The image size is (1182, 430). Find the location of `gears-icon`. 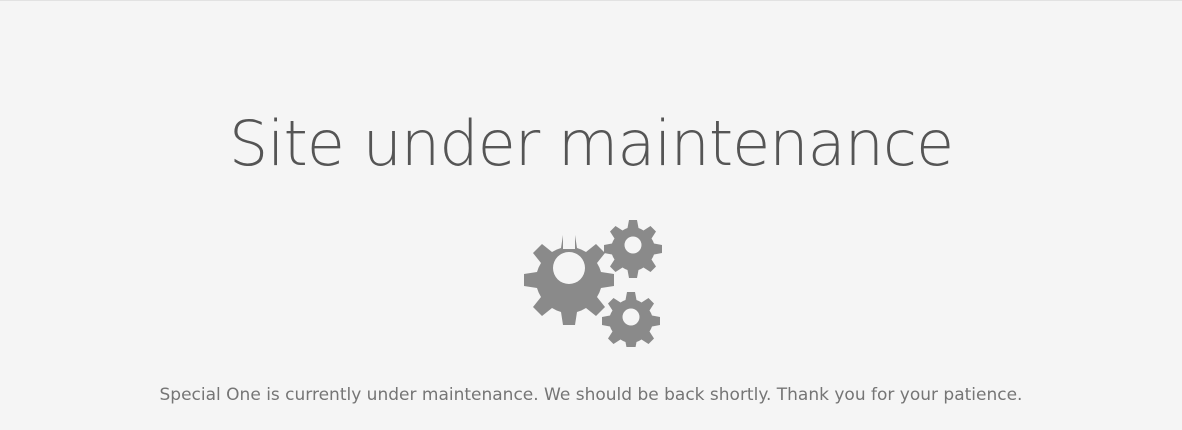

gears-icon is located at coordinates (593, 283).